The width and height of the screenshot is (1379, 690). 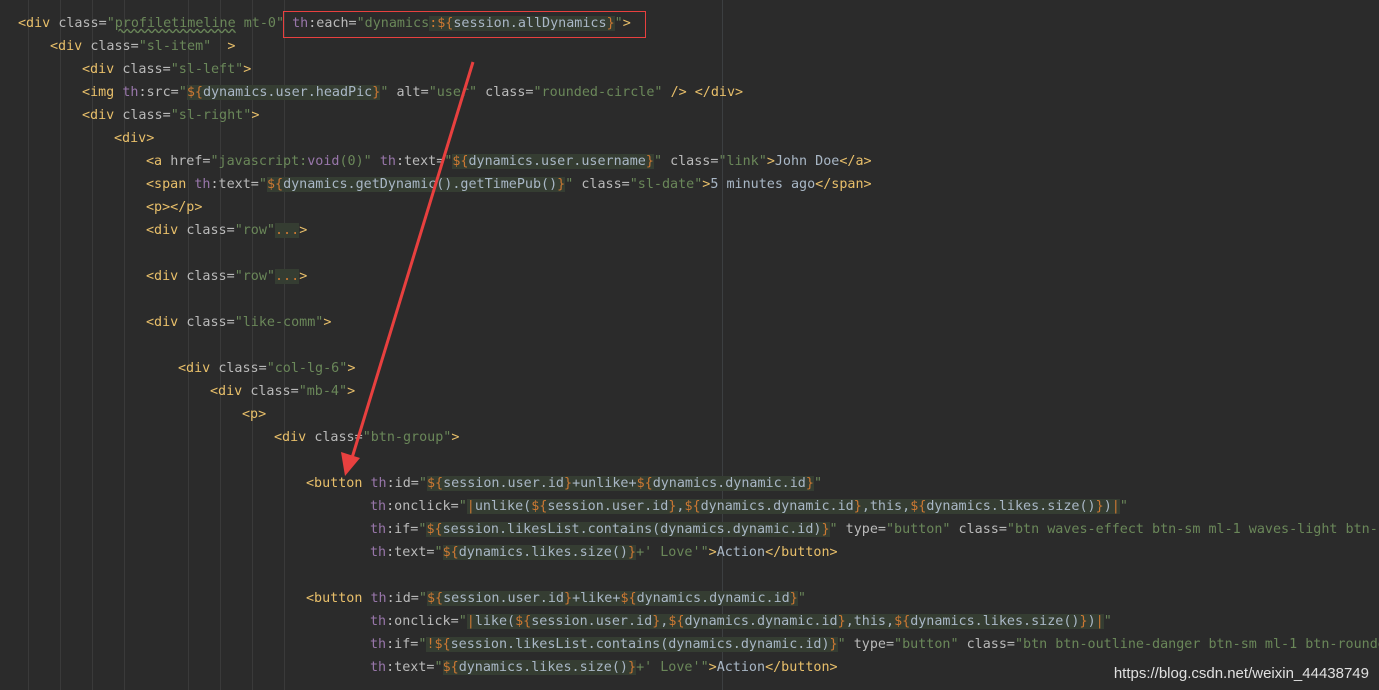 I want to click on watermark: https://blog.csdn.net/weixin_44438749, so click(x=1241, y=673).